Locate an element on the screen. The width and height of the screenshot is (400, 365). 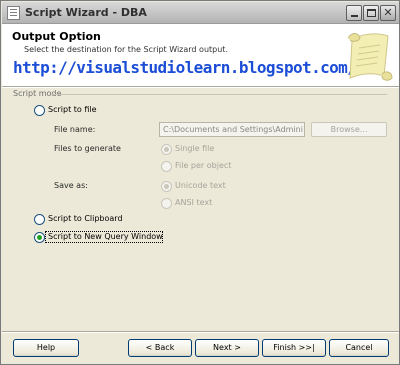
files-to-generate-label: Files to generate is located at coordinates (87, 148).